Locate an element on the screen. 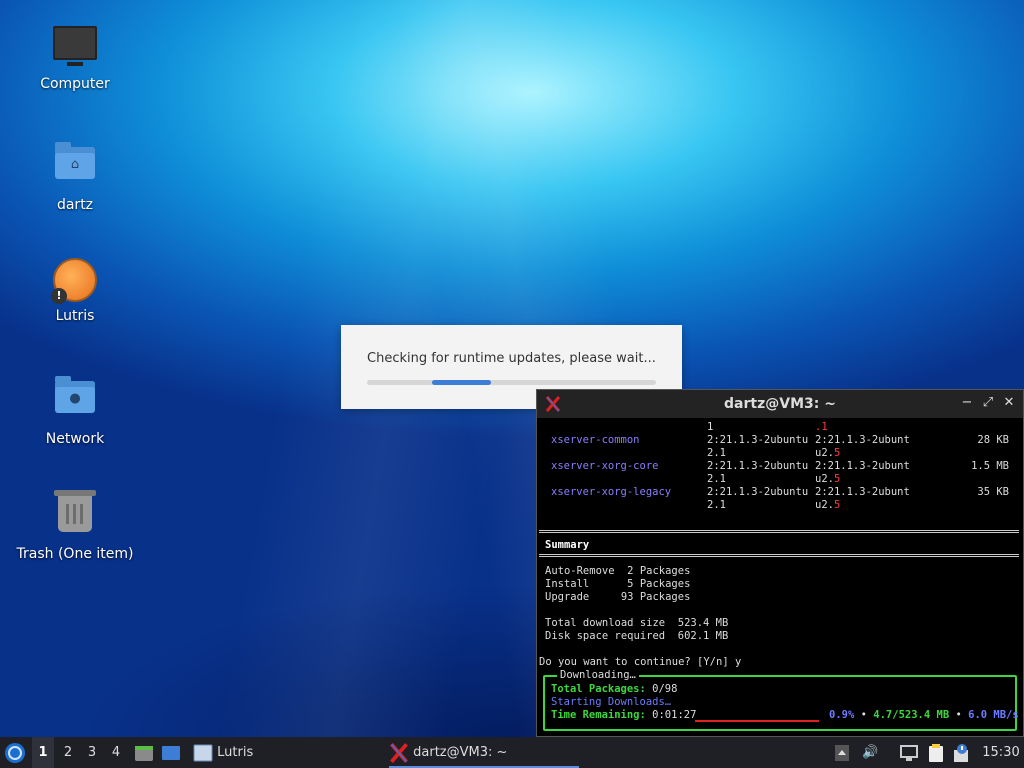 The image size is (1024, 768). clipboard-button is located at coordinates (938, 752).